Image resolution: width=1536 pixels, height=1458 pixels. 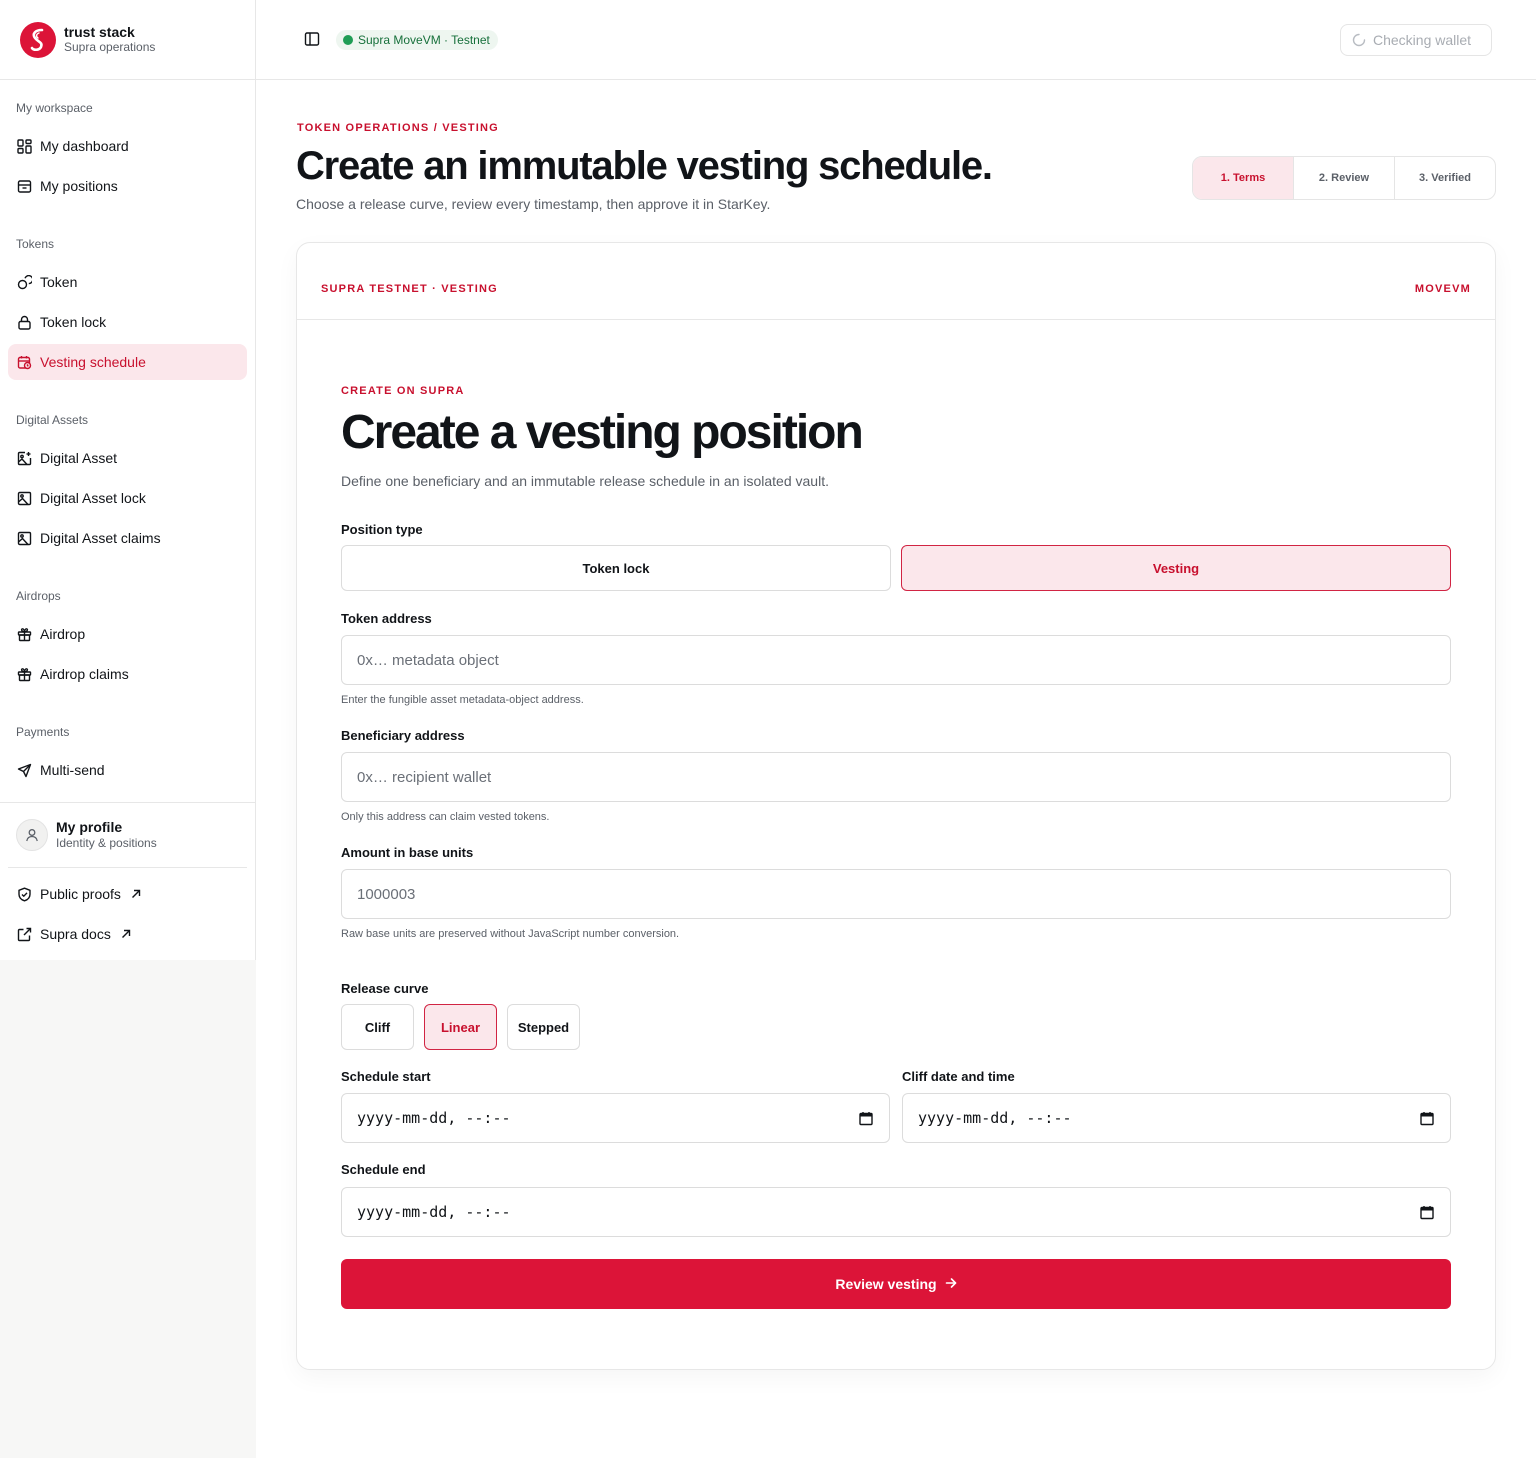 I want to click on profile-button: My profile Identity & positions, so click(x=127, y=835).